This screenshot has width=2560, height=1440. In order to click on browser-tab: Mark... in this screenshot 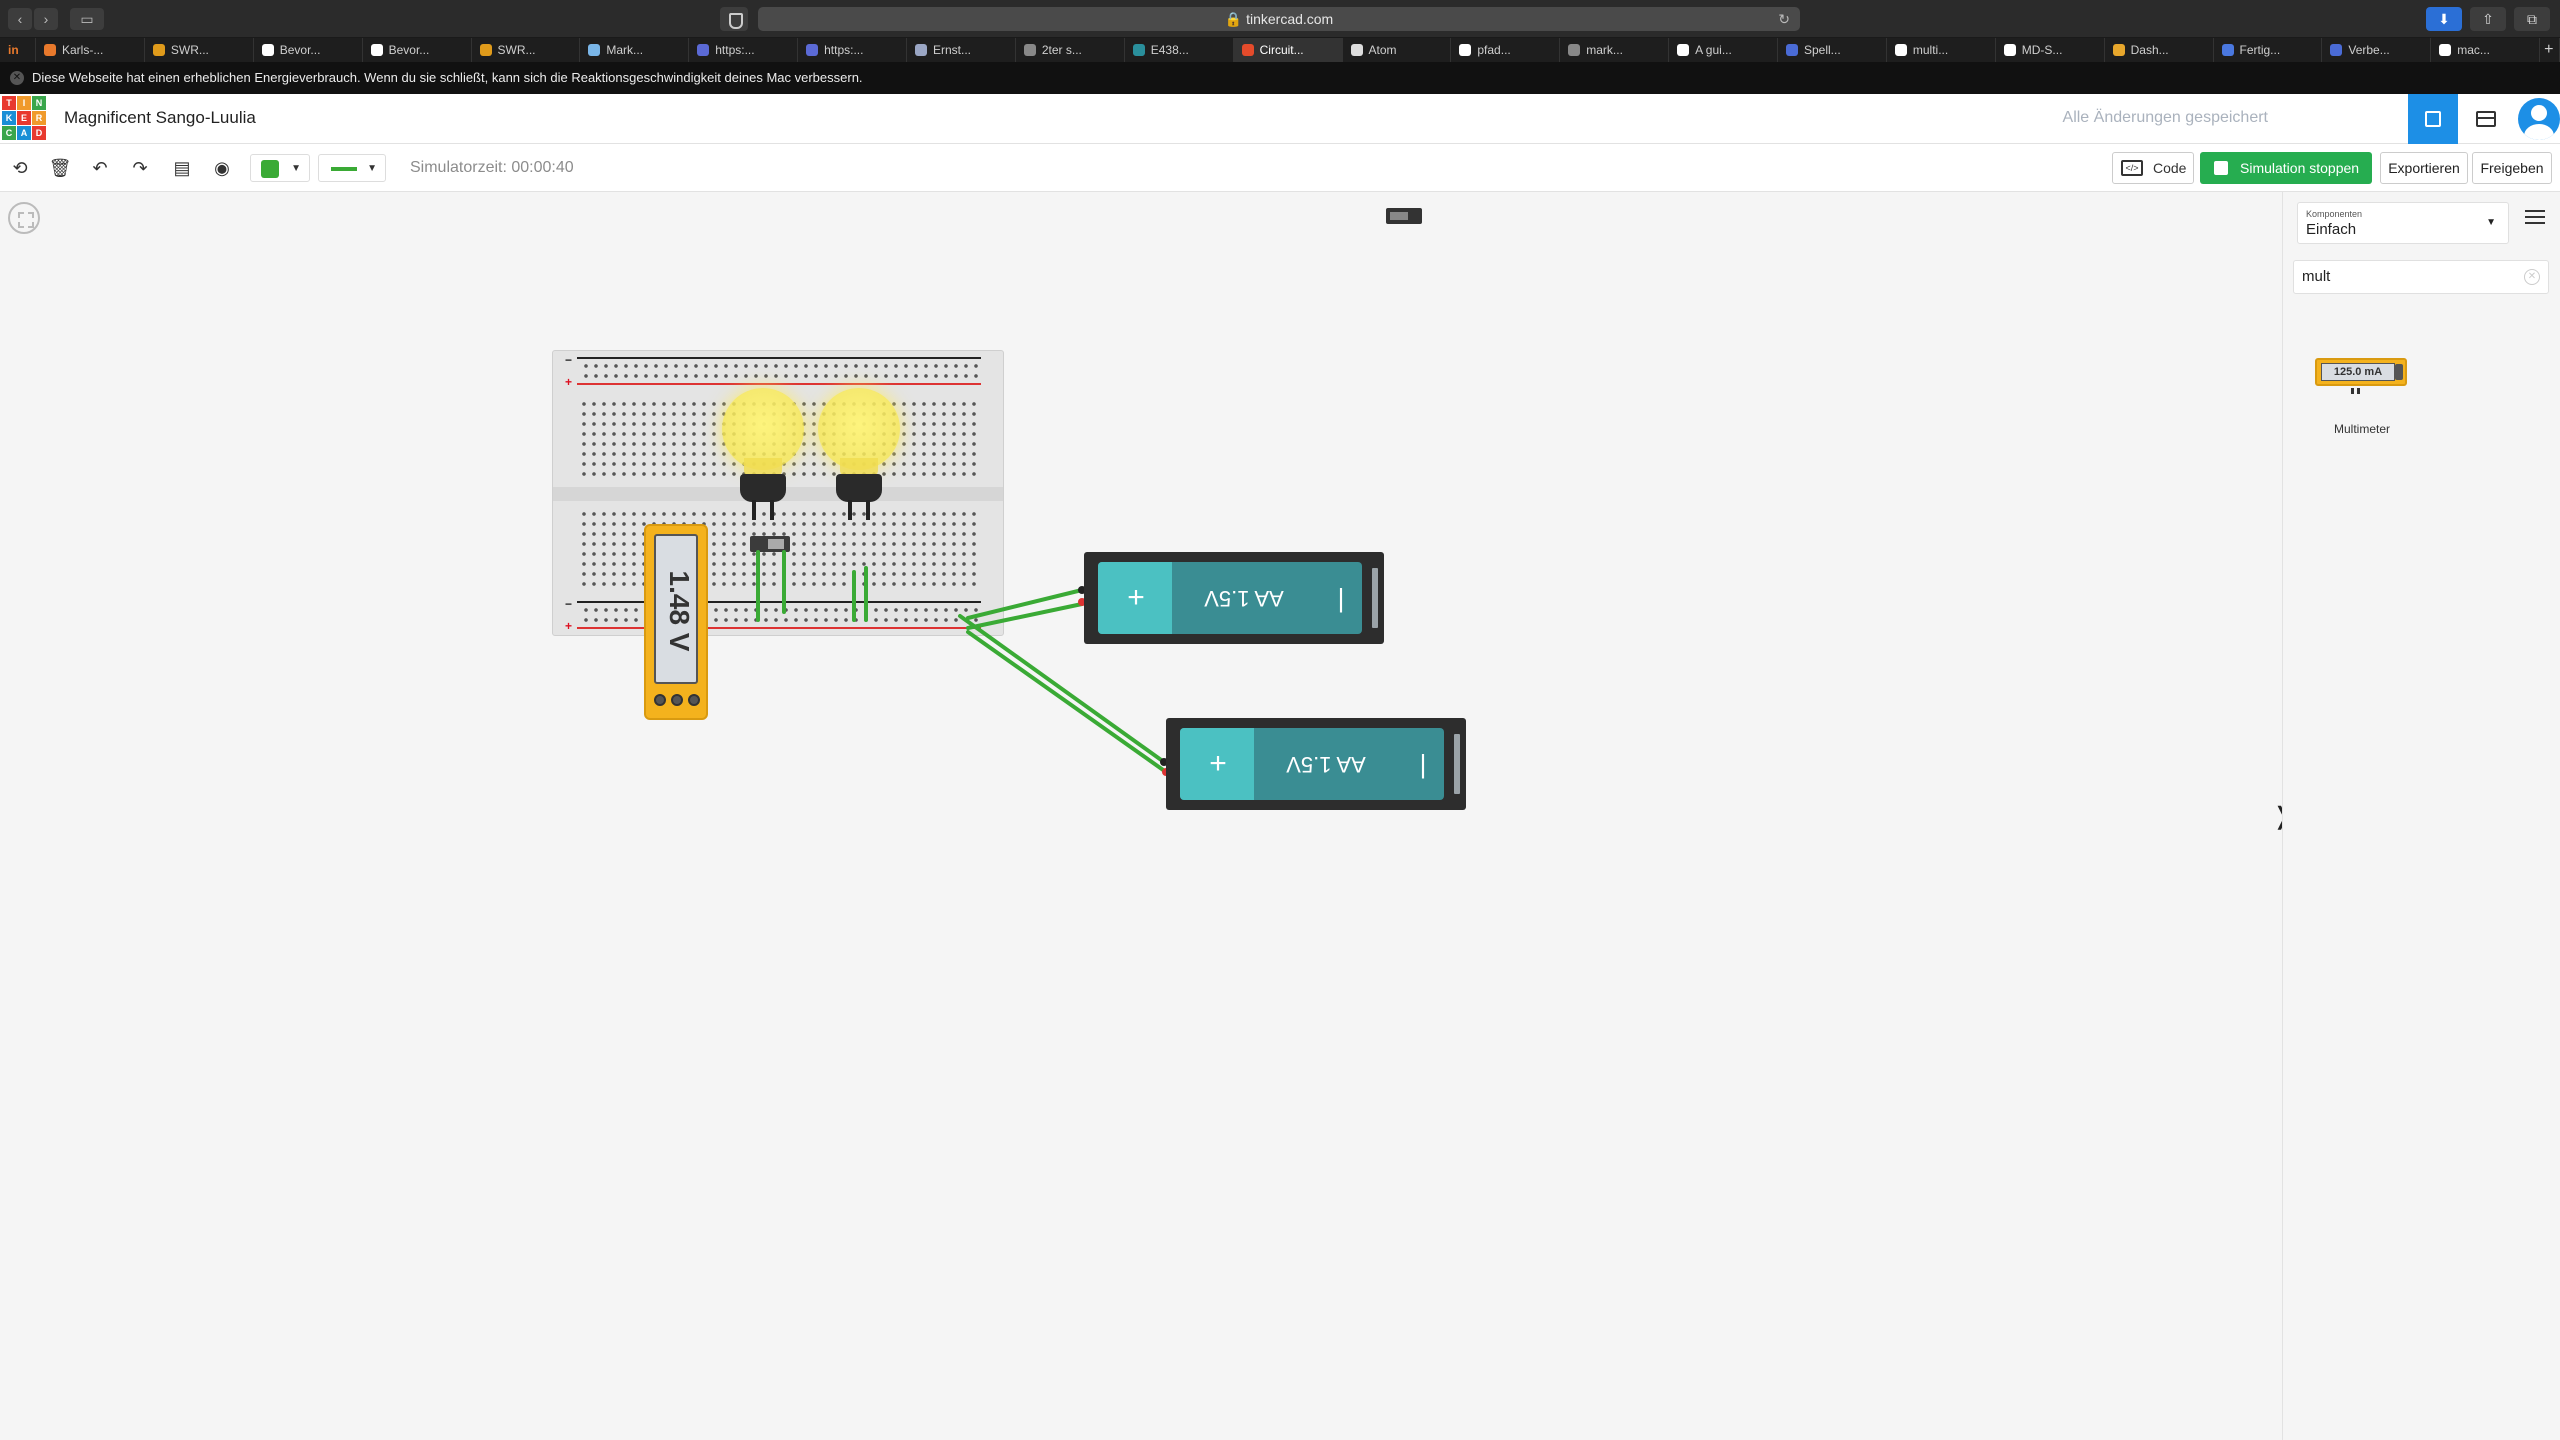, I will do `click(635, 50)`.